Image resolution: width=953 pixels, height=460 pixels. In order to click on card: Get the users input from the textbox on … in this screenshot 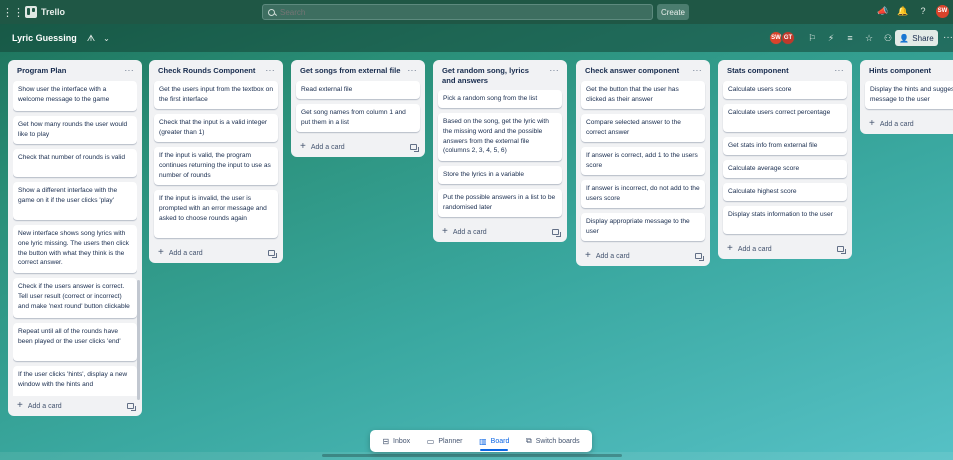, I will do `click(216, 95)`.